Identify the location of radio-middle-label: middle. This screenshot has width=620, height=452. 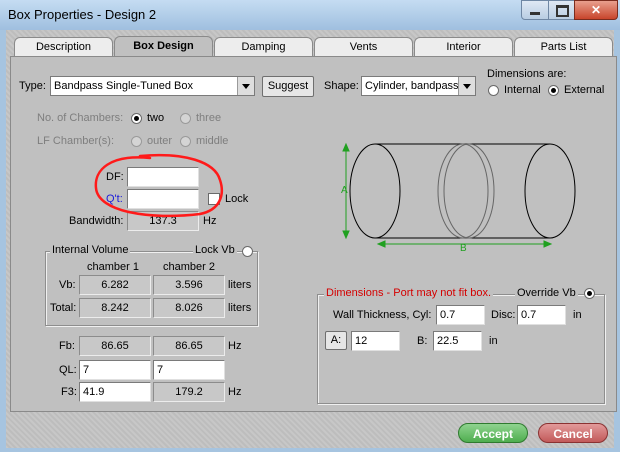
(212, 141).